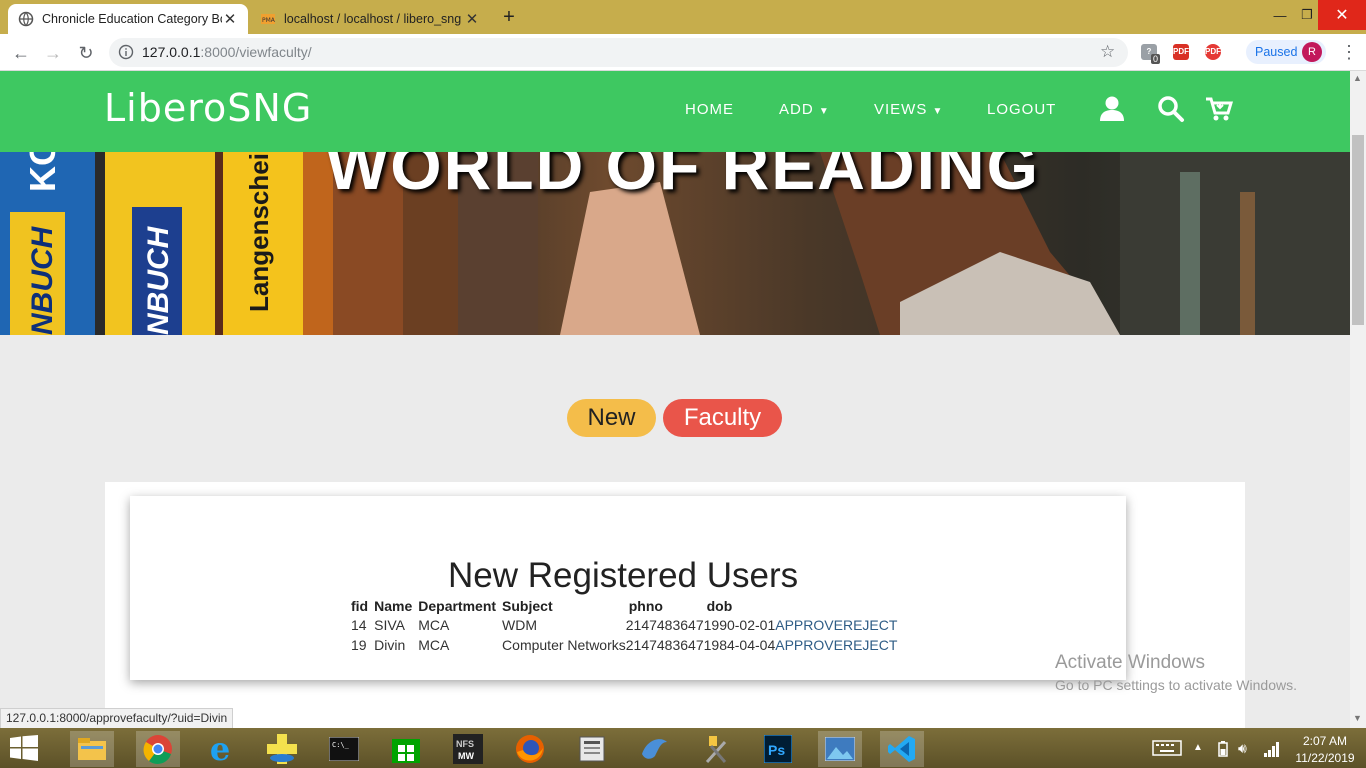  I want to click on col-subject: Subject, so click(527, 606).